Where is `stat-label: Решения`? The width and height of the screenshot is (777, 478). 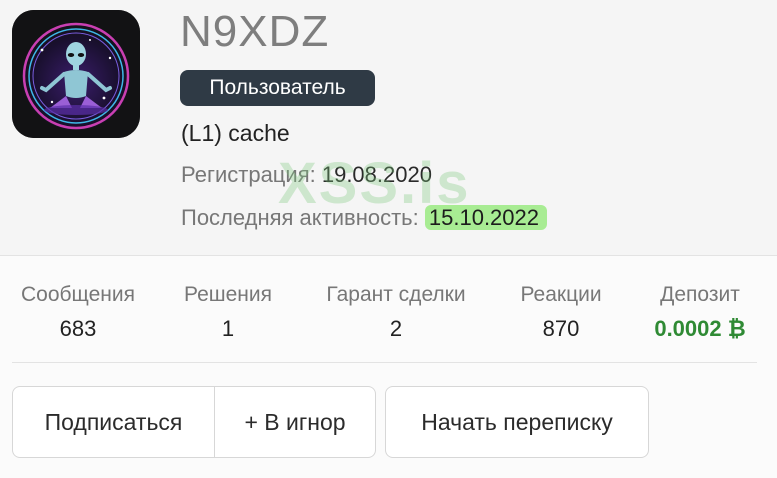
stat-label: Решения is located at coordinates (228, 294).